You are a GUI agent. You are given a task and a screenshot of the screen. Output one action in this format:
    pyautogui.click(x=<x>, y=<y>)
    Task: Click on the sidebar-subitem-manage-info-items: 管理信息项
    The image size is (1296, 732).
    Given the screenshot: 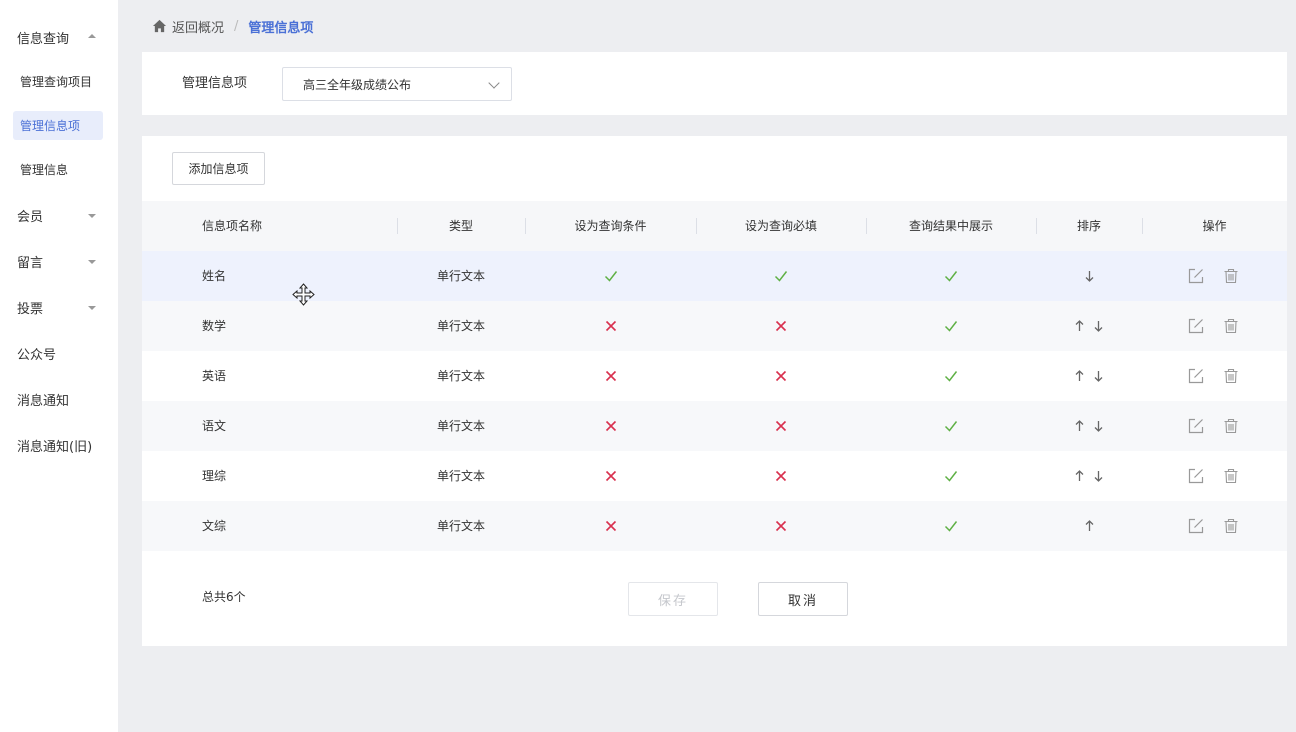 What is the action you would take?
    pyautogui.click(x=58, y=125)
    